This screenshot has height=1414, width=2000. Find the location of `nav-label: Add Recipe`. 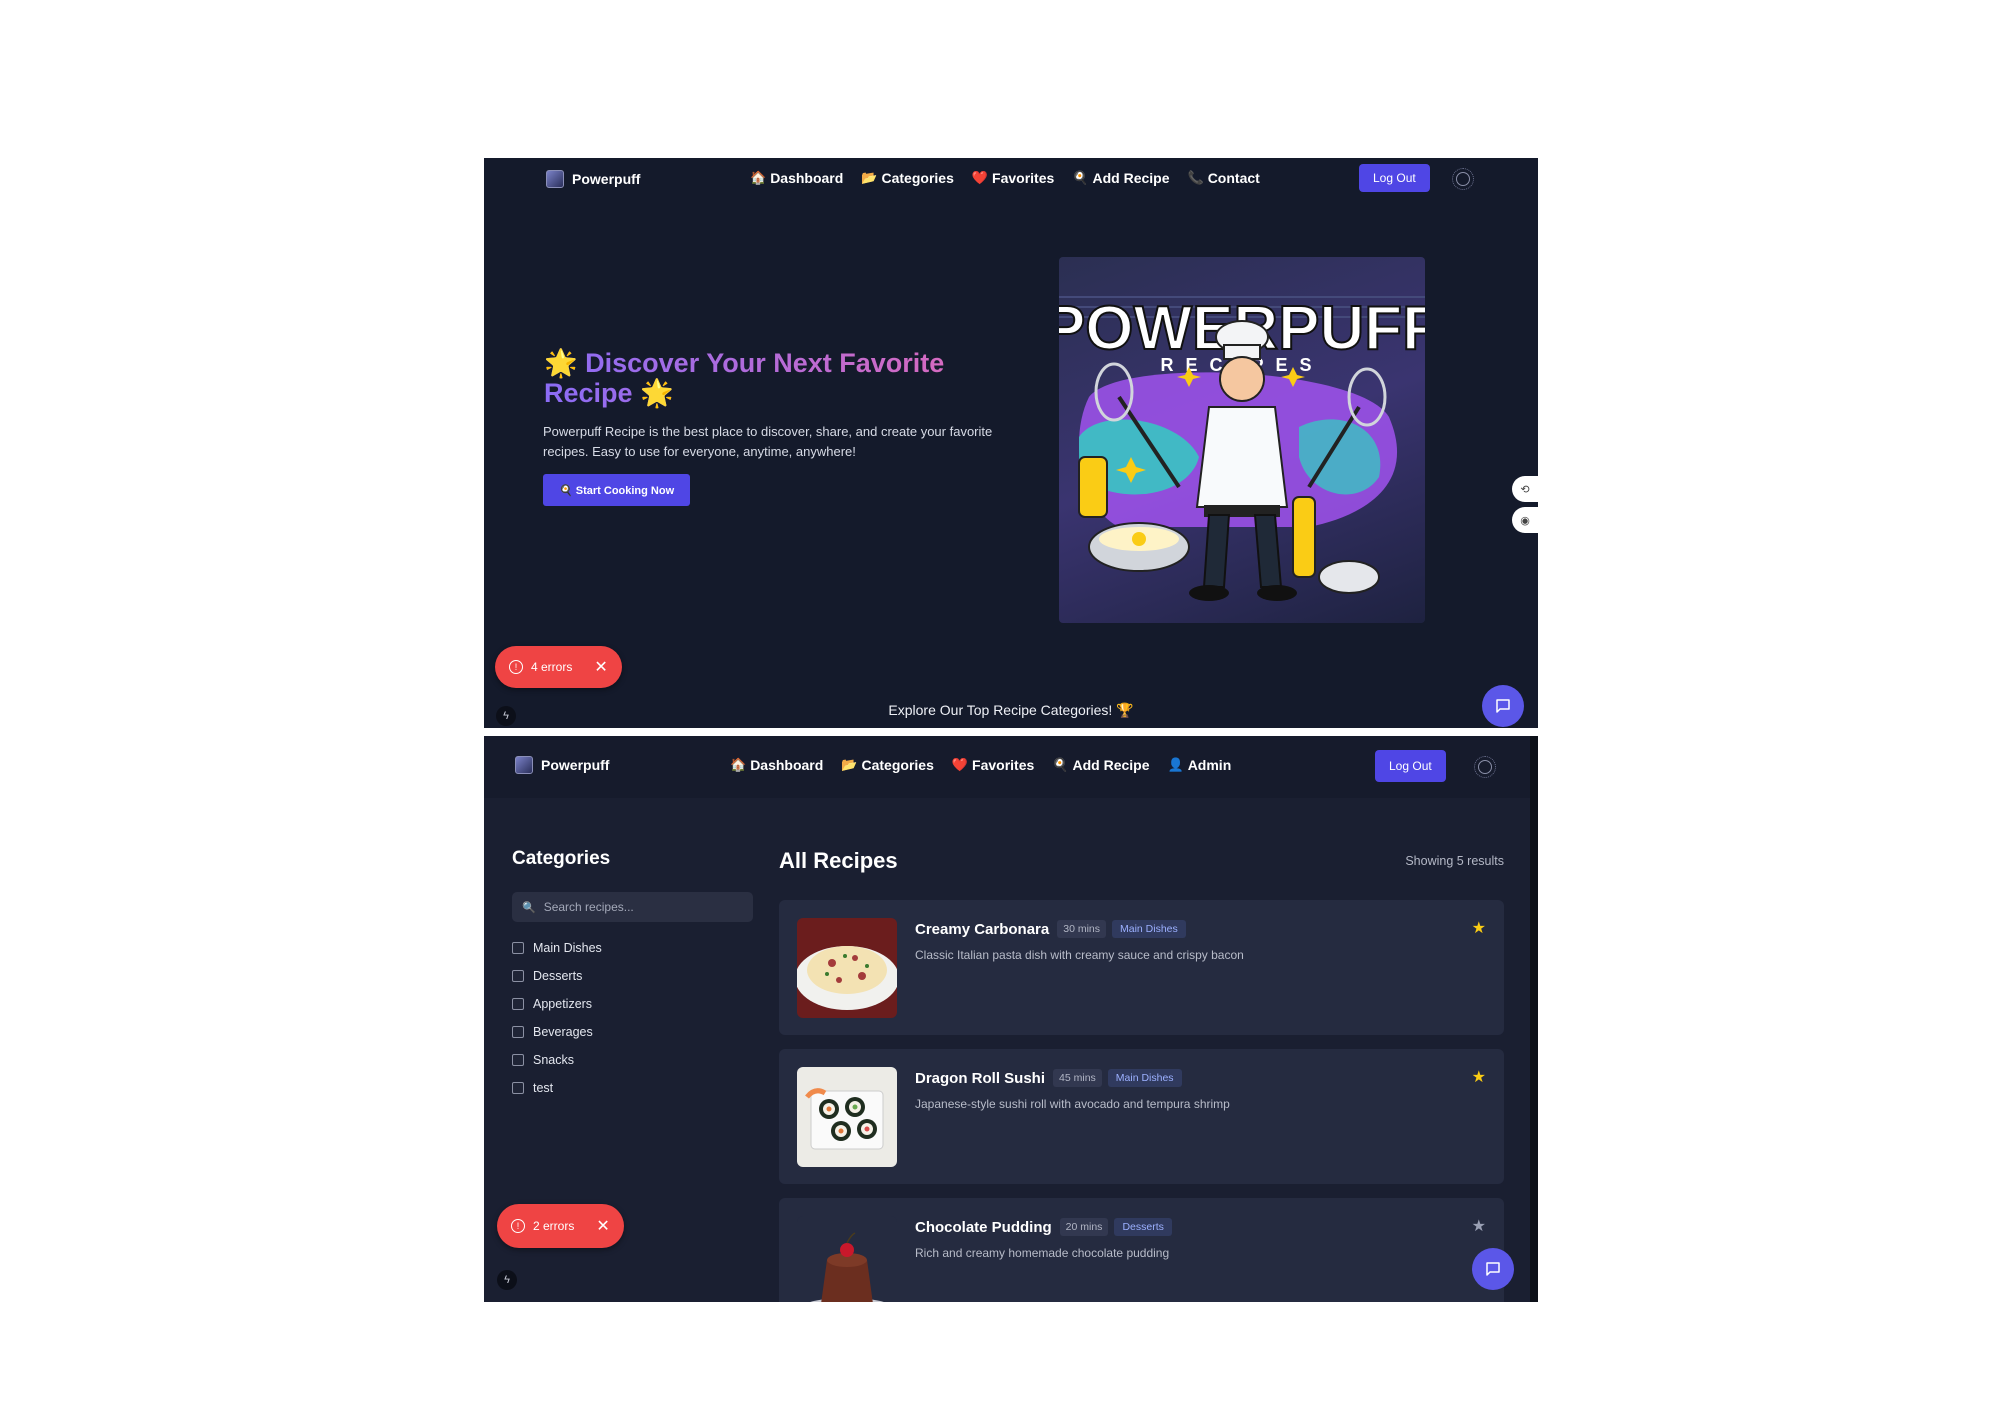

nav-label: Add Recipe is located at coordinates (1111, 765).